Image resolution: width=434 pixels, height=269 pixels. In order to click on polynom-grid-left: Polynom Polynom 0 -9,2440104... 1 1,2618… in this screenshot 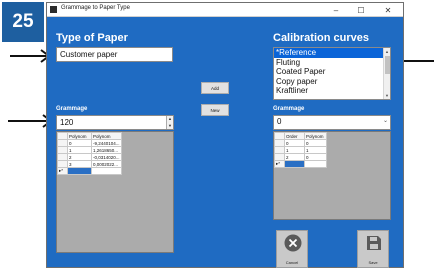, I will do `click(115, 192)`.